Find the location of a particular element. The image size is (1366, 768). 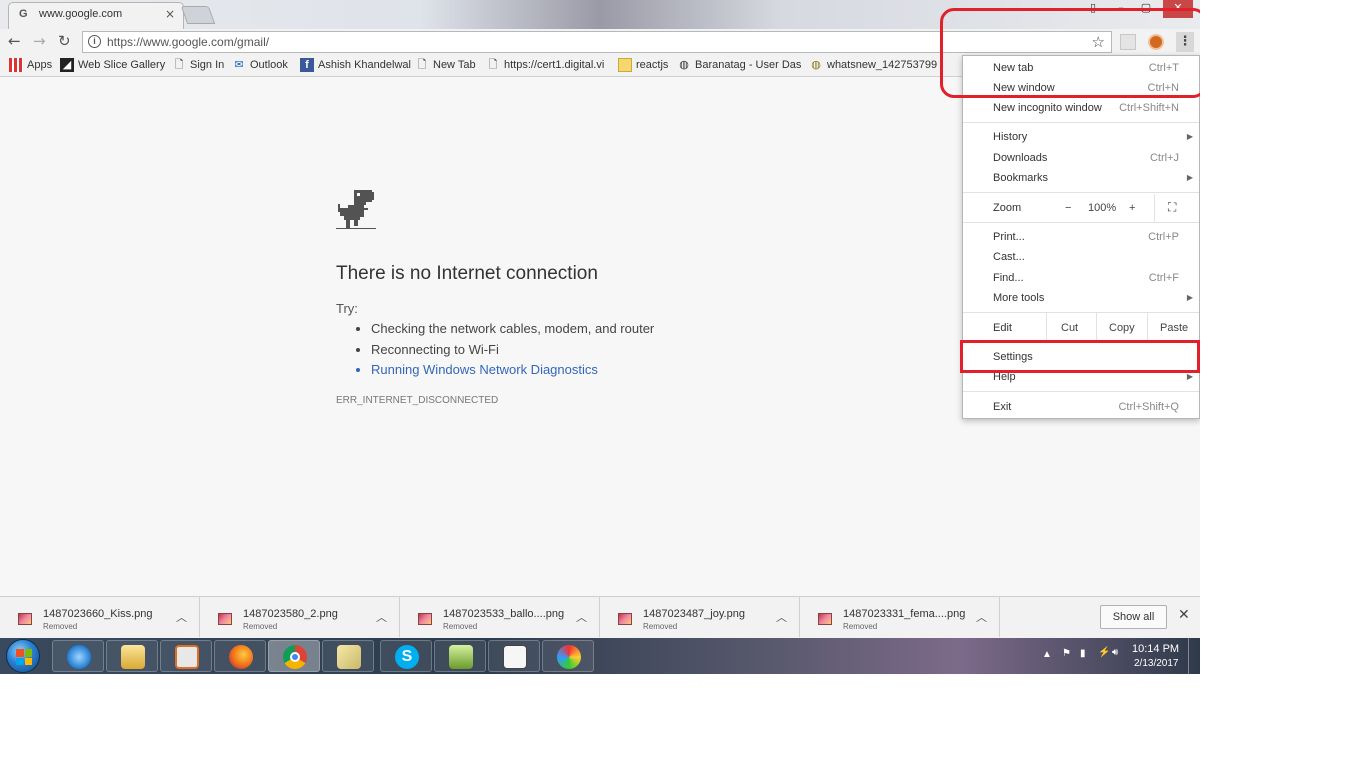

close-shelf-icon: ✕ is located at coordinates (1184, 615).